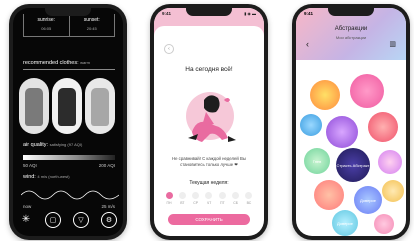 This screenshot has height=241, width=414. What do you see at coordinates (53, 176) in the screenshot?
I see `wind-sub: 4 m/s (north-west)` at bounding box center [53, 176].